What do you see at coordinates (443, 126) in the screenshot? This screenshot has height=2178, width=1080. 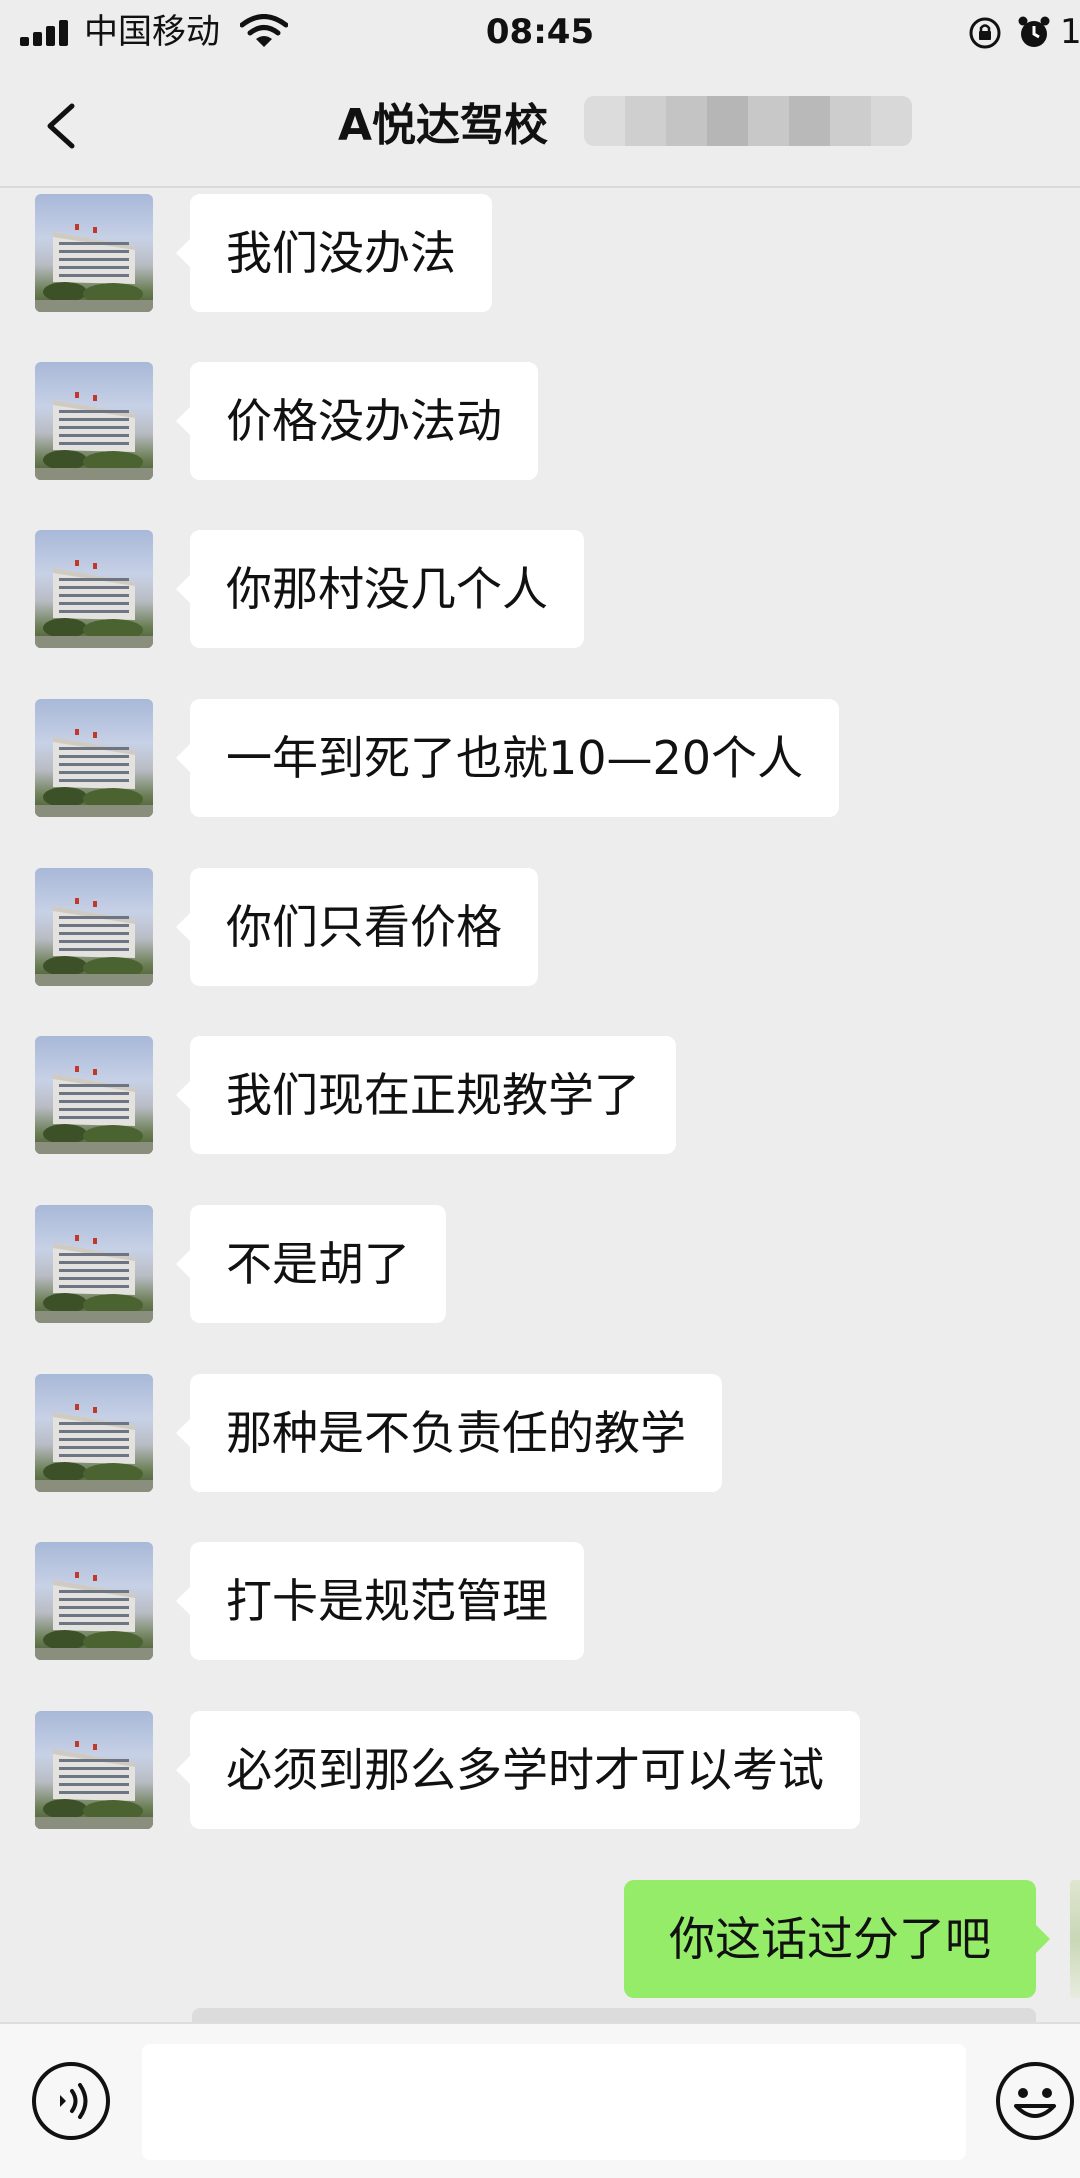 I see `chat-title: A悦达驾校` at bounding box center [443, 126].